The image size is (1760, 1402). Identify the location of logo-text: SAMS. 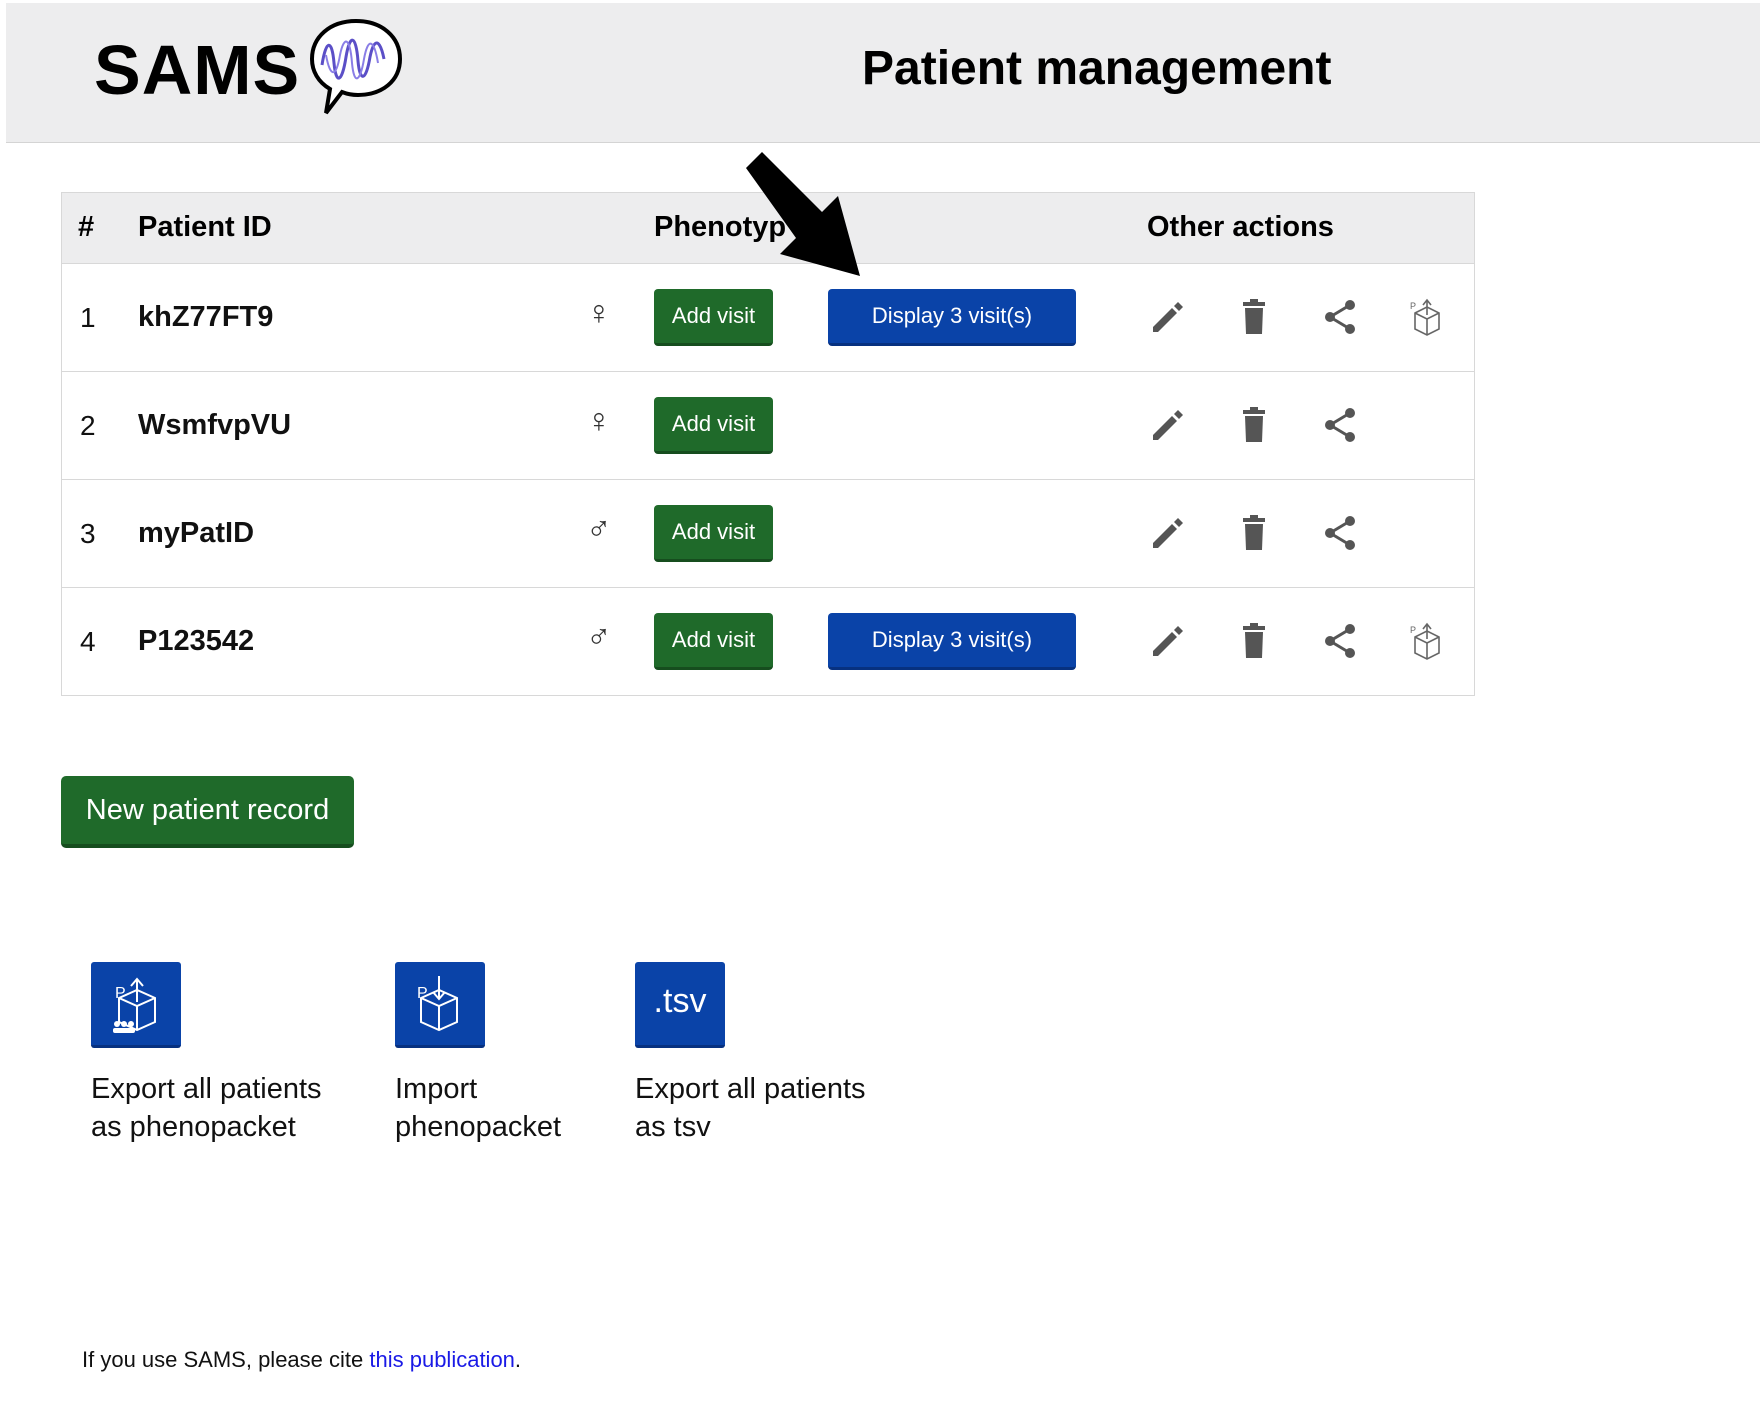
(197, 70).